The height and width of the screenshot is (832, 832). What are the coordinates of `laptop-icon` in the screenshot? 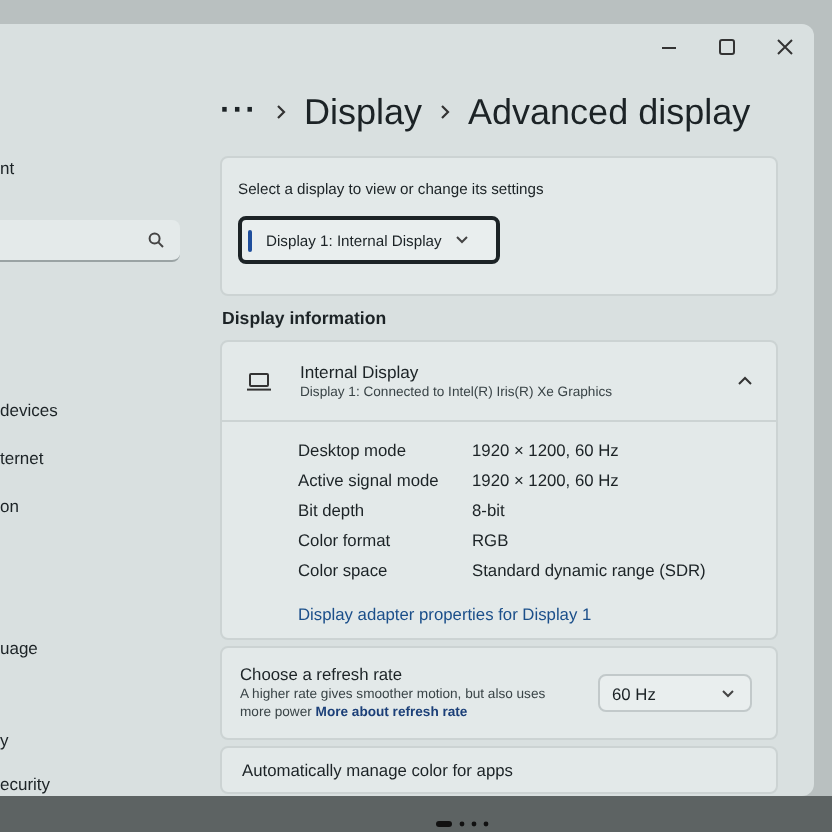 It's located at (259, 381).